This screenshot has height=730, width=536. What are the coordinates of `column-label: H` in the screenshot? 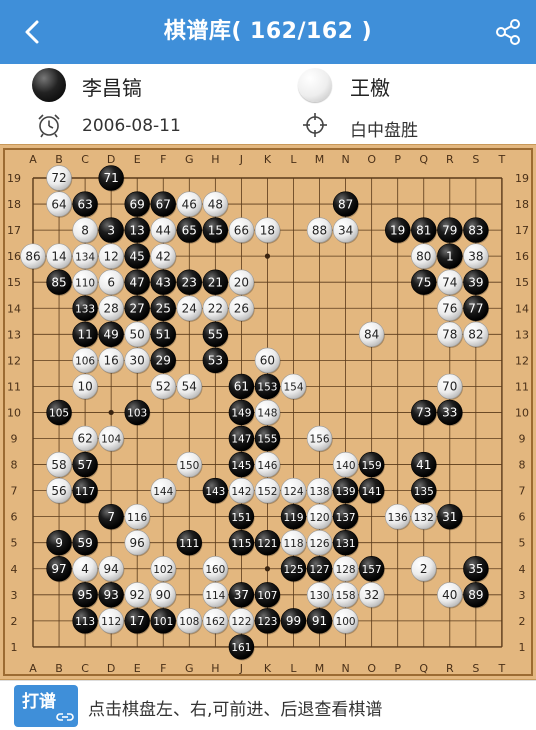 It's located at (215, 159).